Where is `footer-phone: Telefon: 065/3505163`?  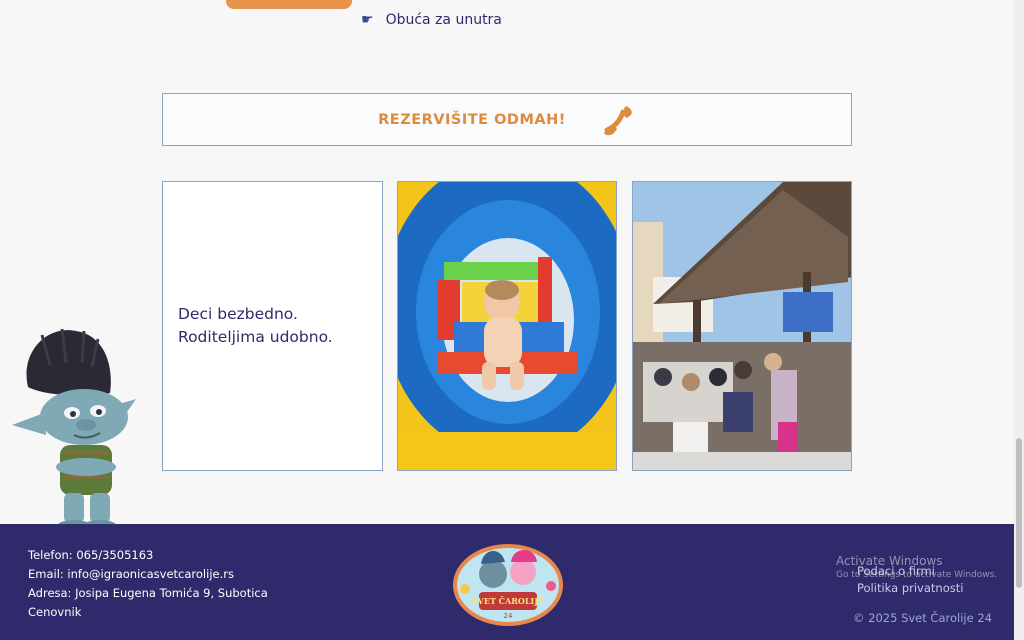 footer-phone: Telefon: 065/3505163 is located at coordinates (148, 555).